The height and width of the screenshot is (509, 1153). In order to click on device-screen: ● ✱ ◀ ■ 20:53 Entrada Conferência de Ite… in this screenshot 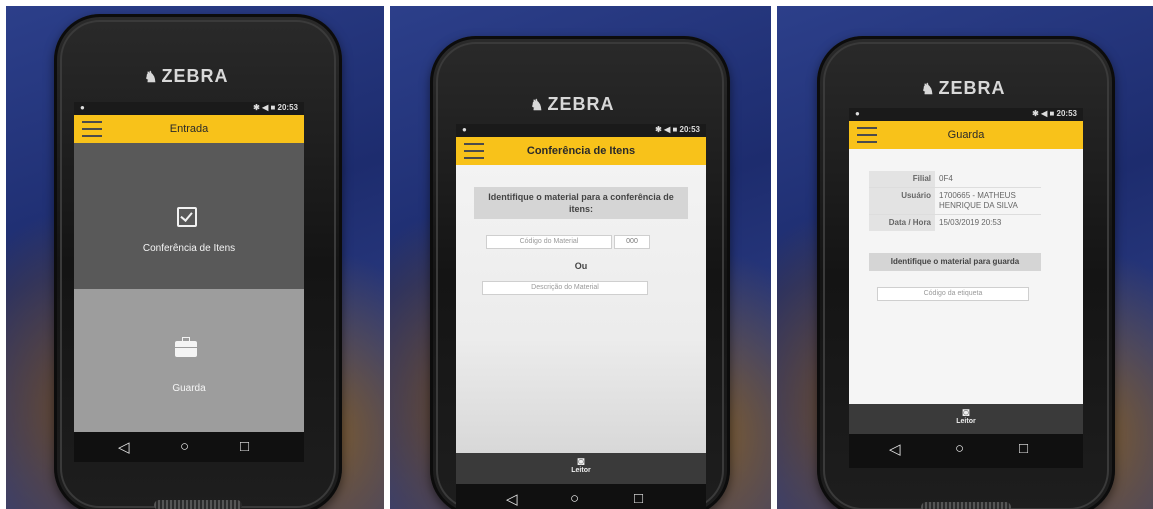, I will do `click(189, 282)`.